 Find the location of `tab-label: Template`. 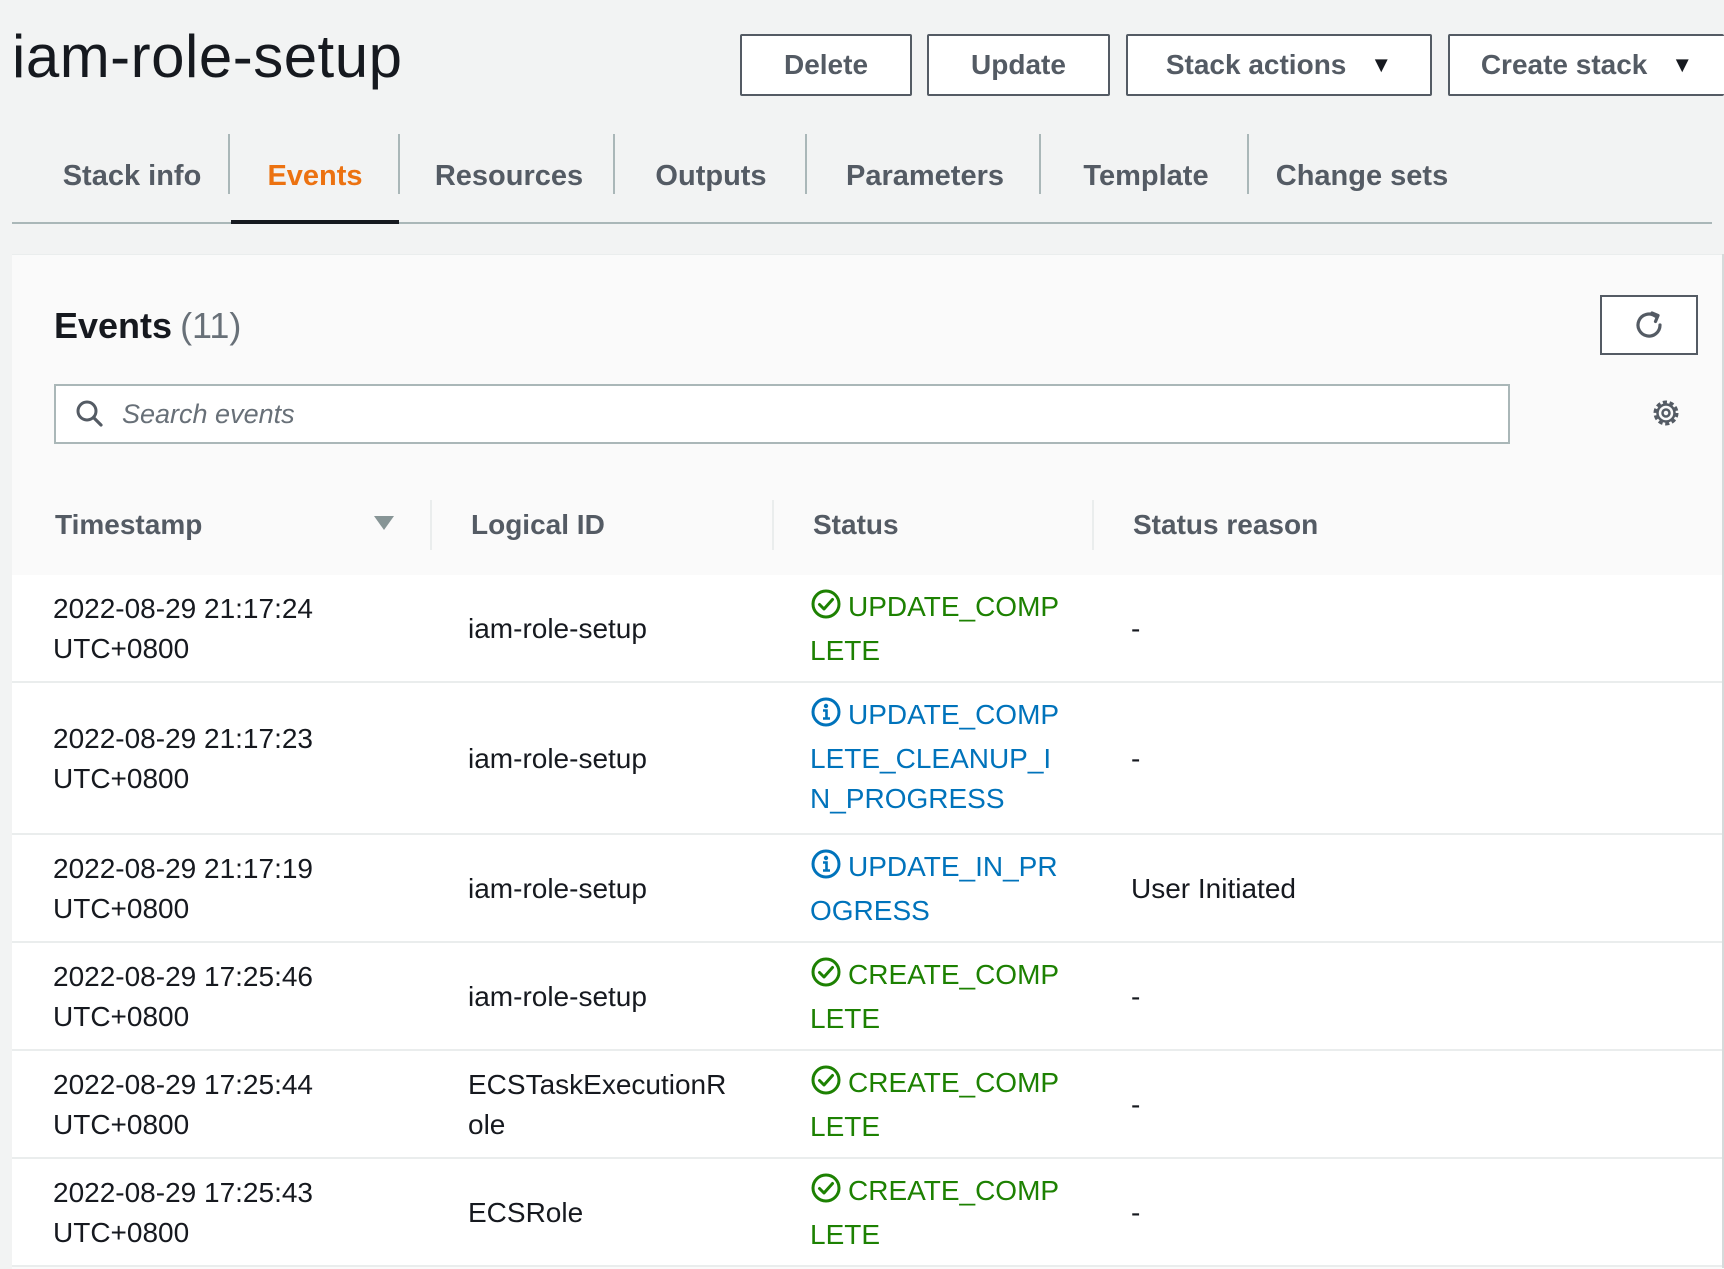

tab-label: Template is located at coordinates (1146, 175).